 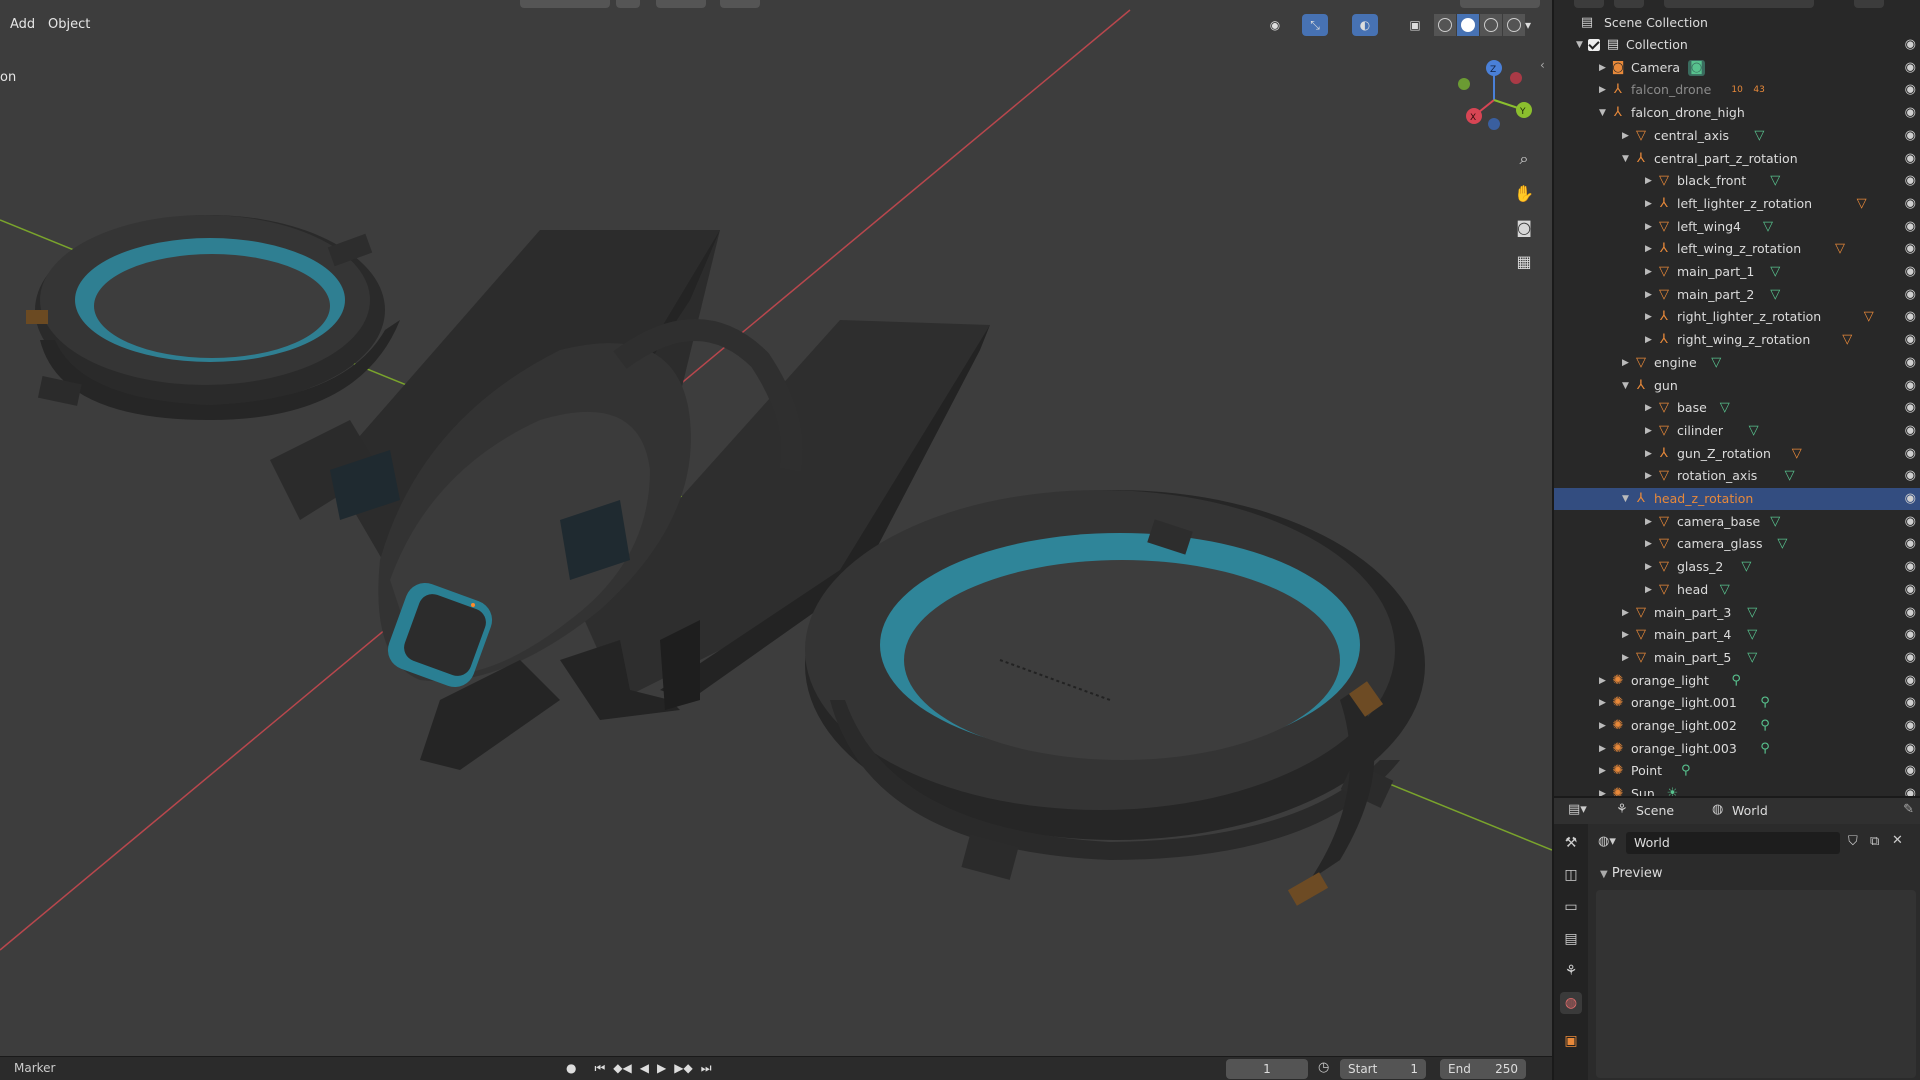 I want to click on outliner-item-rotation-axis: ▶ ▽ rotation_axis ▽ ◉, so click(x=1737, y=476).